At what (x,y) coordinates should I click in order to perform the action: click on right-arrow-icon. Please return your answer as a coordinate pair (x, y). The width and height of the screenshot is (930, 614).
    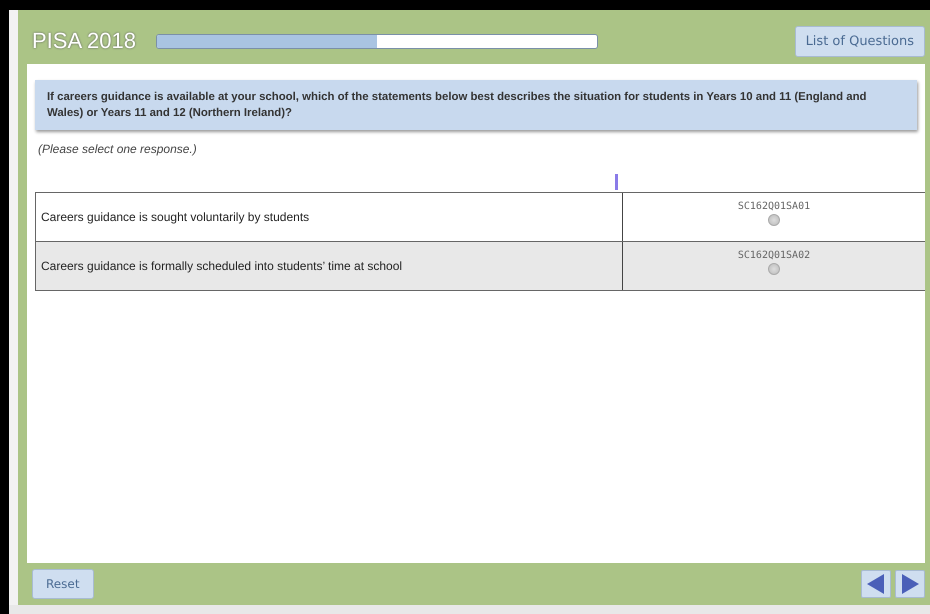
    Looking at the image, I should click on (910, 584).